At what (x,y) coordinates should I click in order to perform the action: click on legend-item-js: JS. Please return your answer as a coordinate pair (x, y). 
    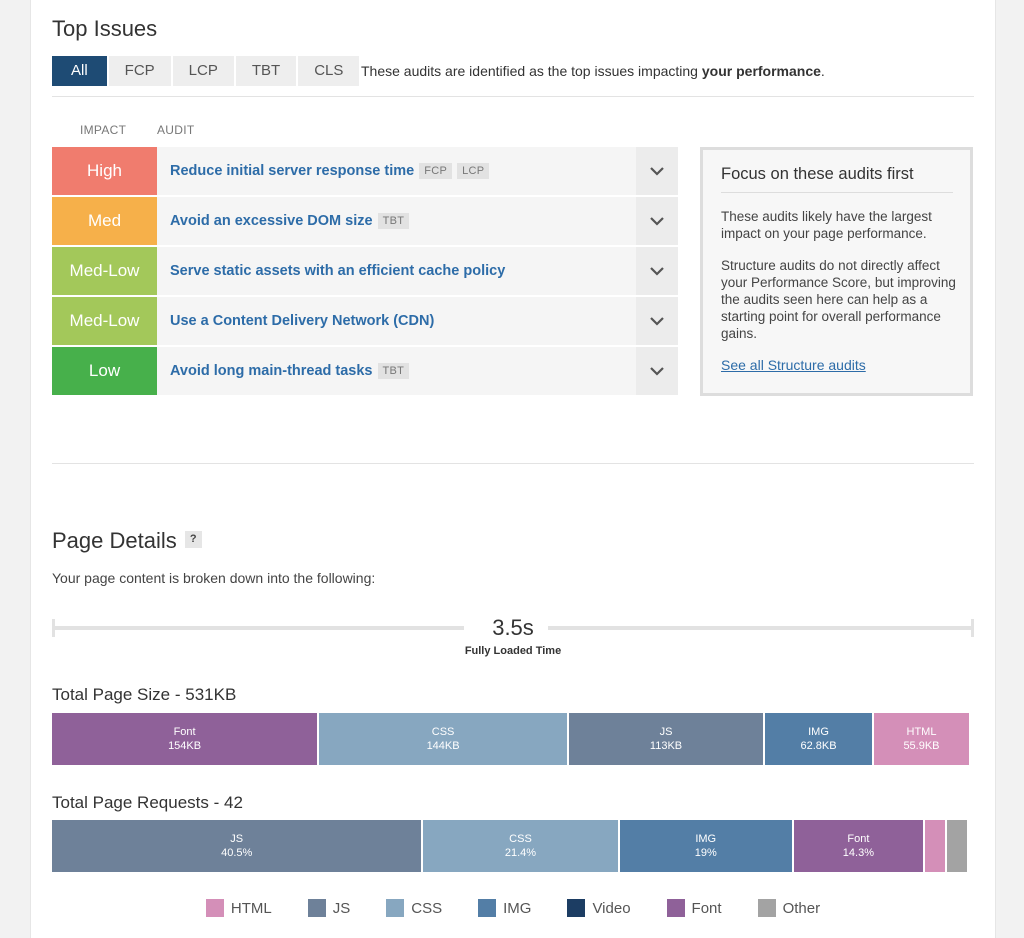
    Looking at the image, I should click on (329, 908).